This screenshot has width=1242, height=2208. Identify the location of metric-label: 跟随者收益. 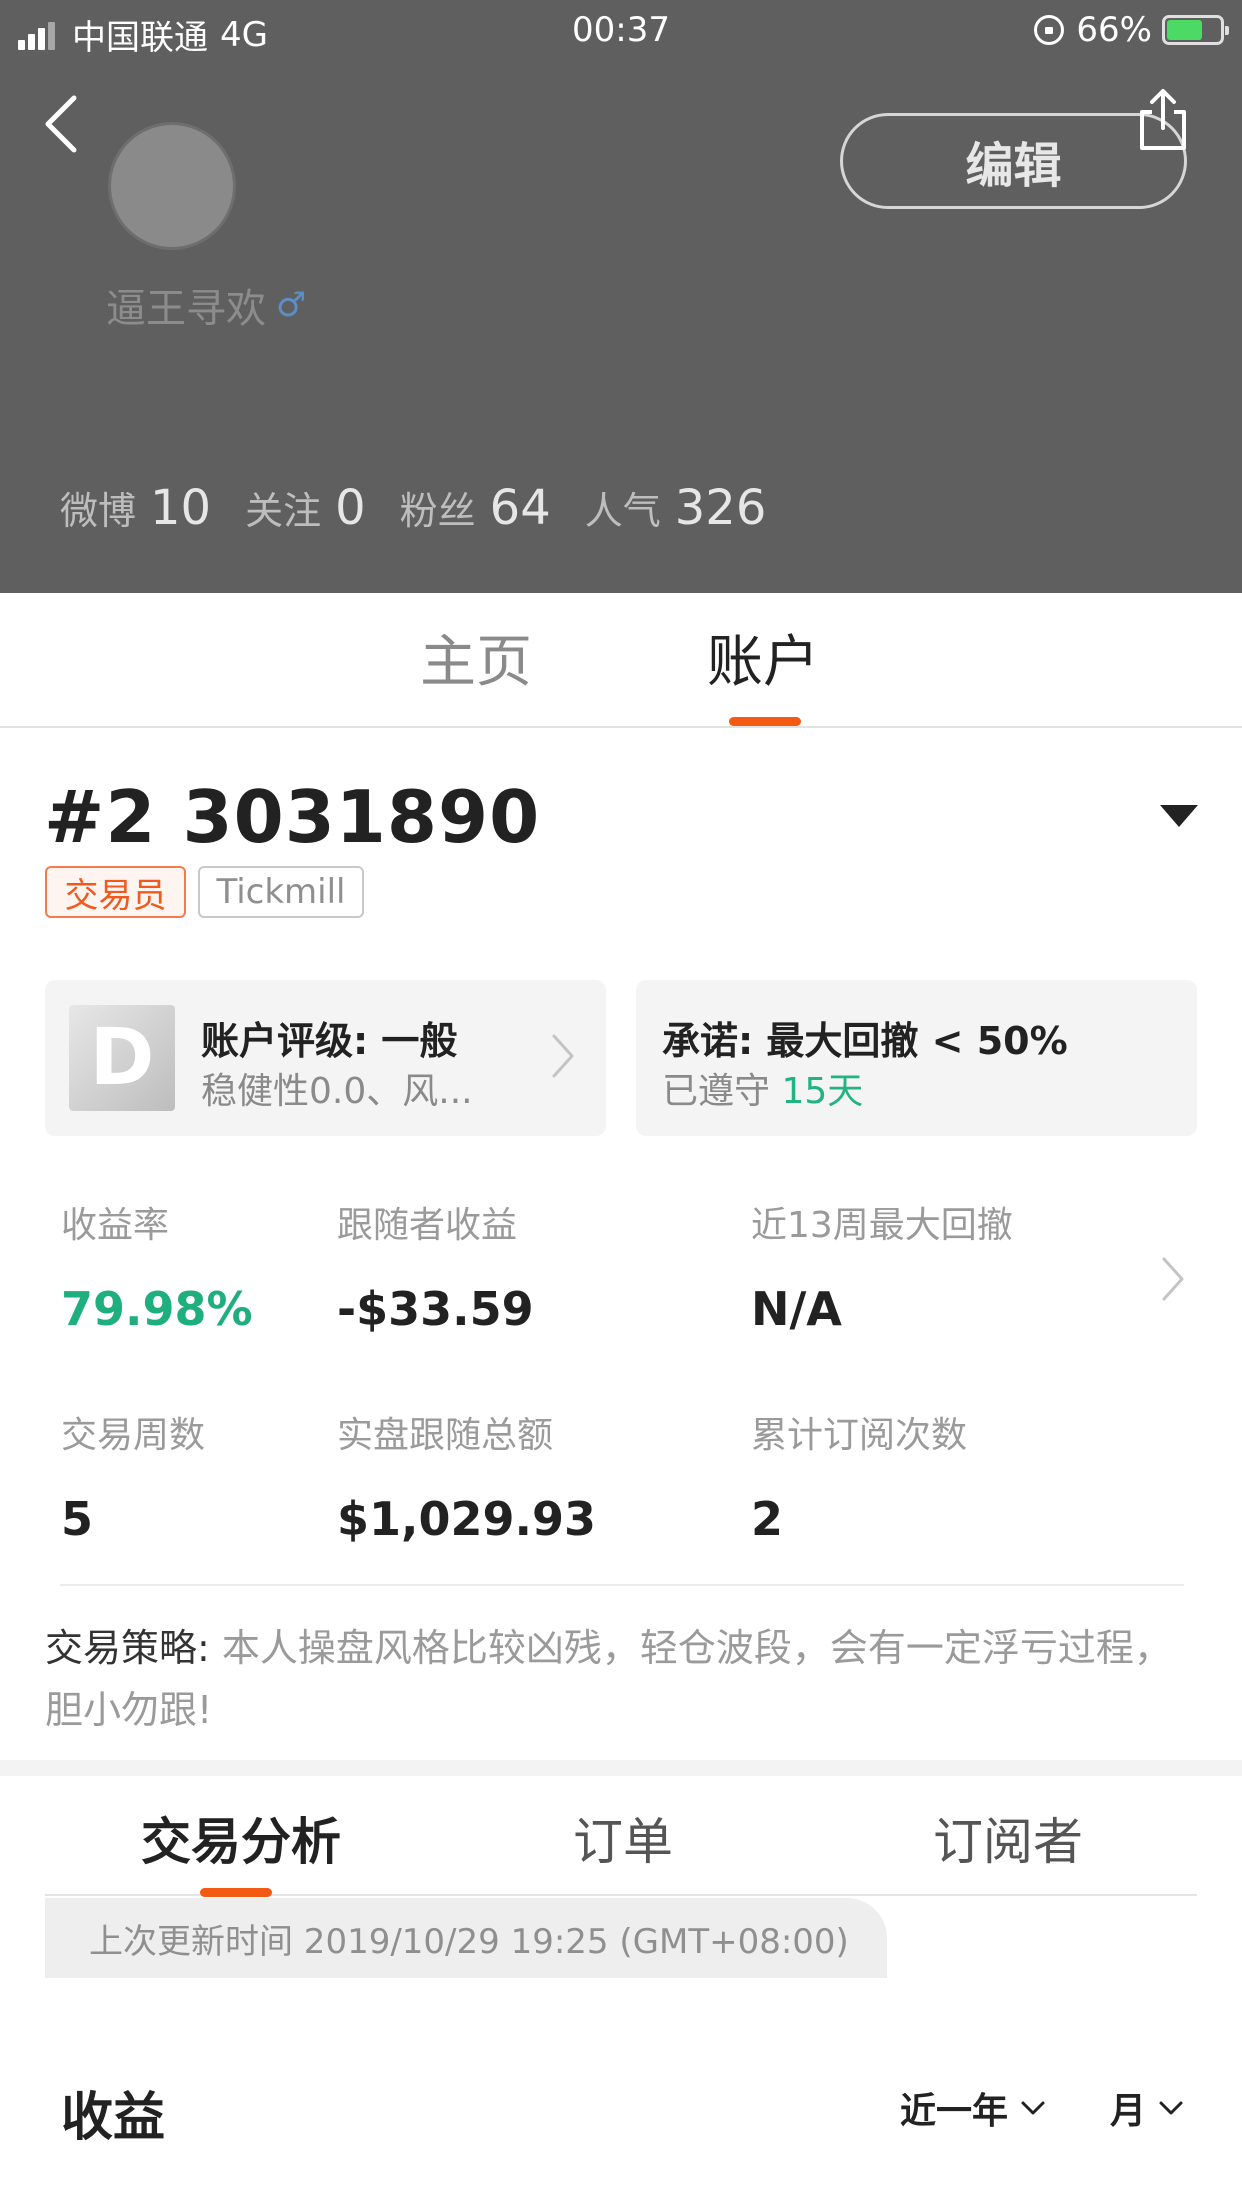
(427, 1225).